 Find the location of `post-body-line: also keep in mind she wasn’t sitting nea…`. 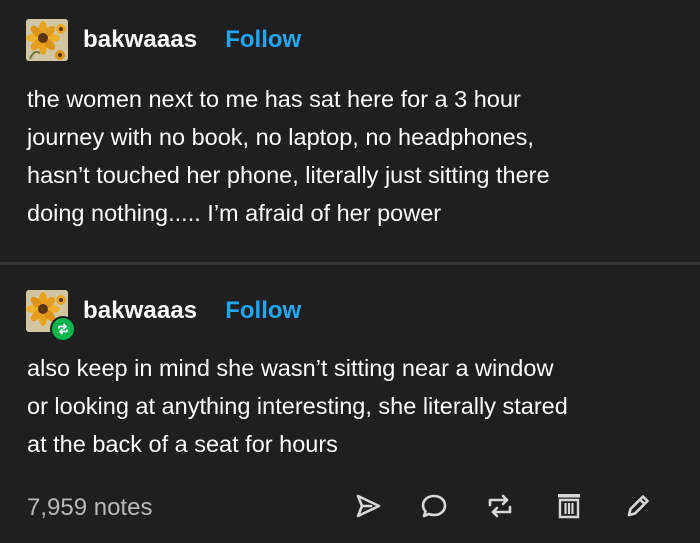

post-body-line: also keep in mind she wasn’t sitting nea… is located at coordinates (290, 368).